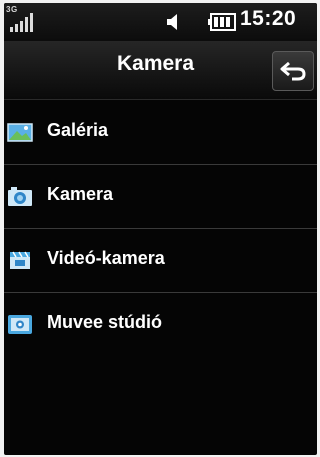  Describe the element at coordinates (160, 197) in the screenshot. I see `menu-item-kamera: Kamera` at that location.